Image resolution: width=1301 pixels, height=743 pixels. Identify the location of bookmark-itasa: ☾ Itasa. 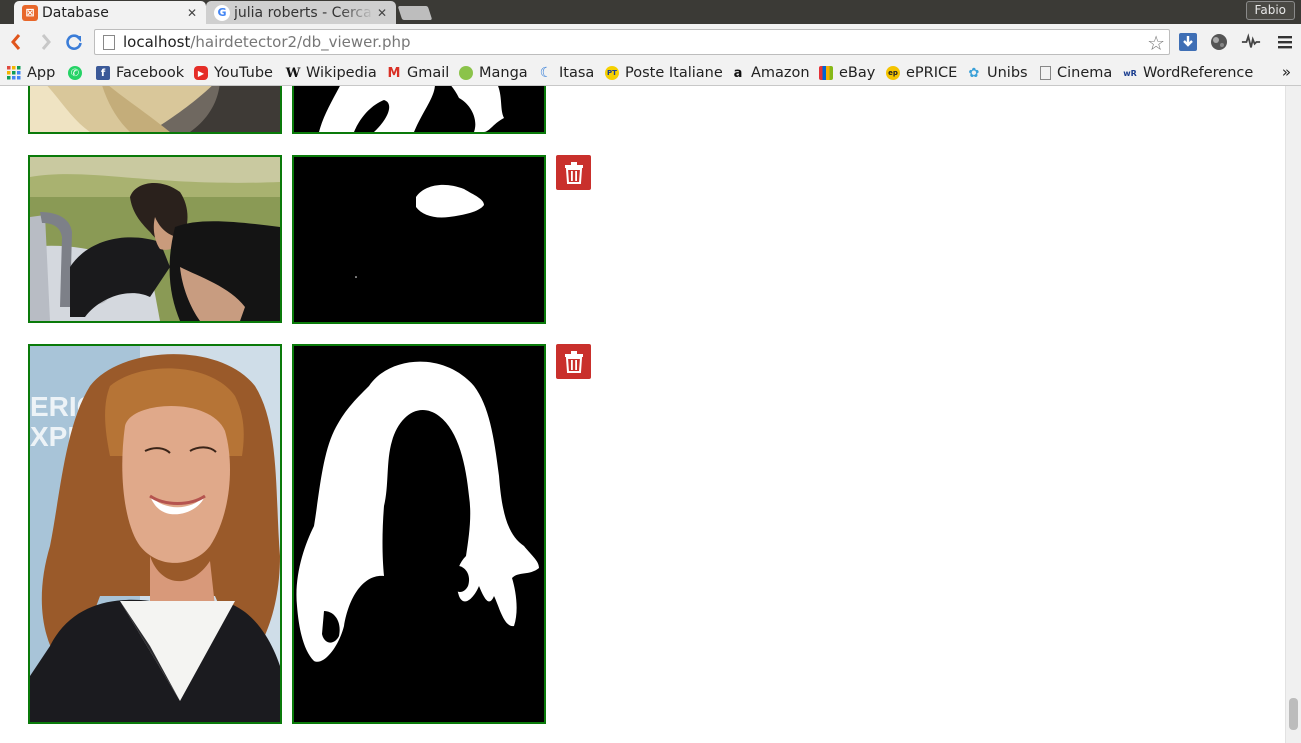
(567, 73).